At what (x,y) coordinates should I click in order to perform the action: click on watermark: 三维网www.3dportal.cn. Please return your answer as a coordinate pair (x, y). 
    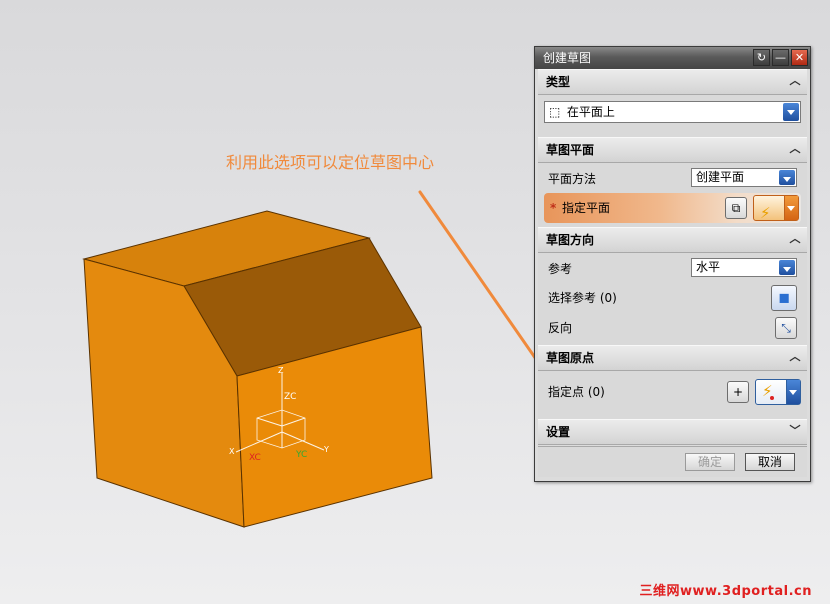
    Looking at the image, I should click on (725, 591).